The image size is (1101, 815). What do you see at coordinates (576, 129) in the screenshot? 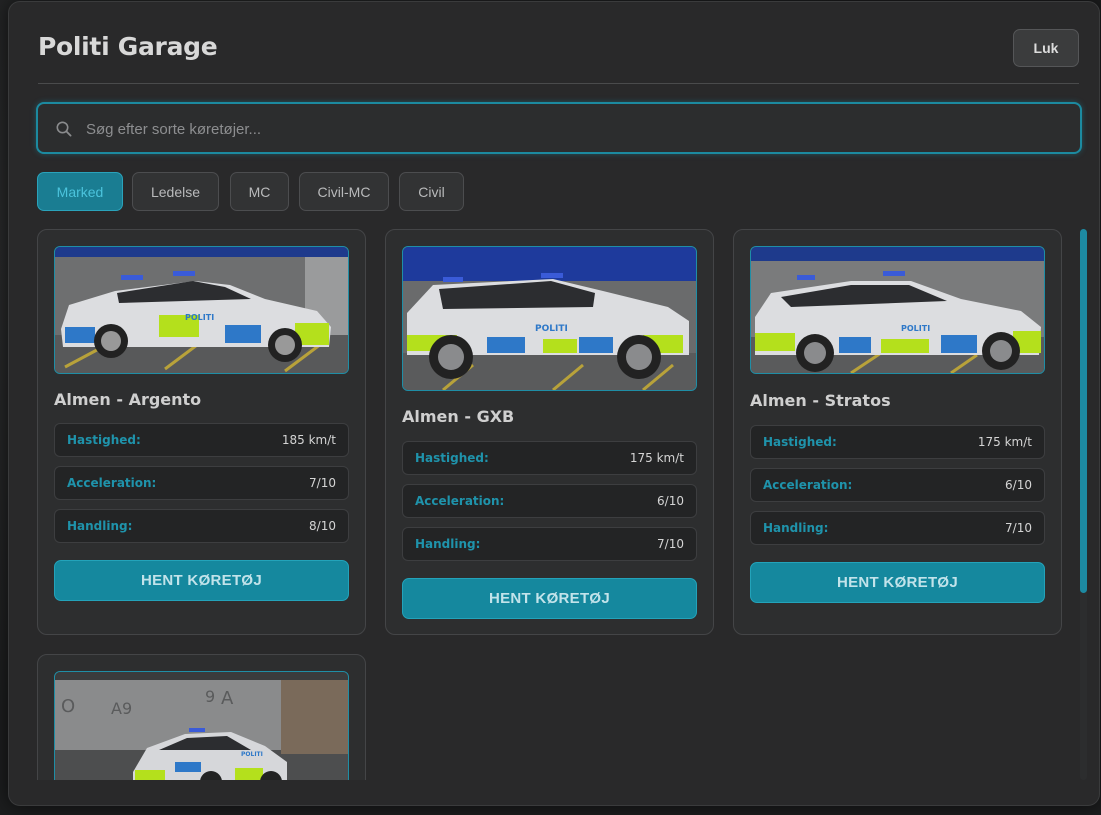
I see `search-input` at bounding box center [576, 129].